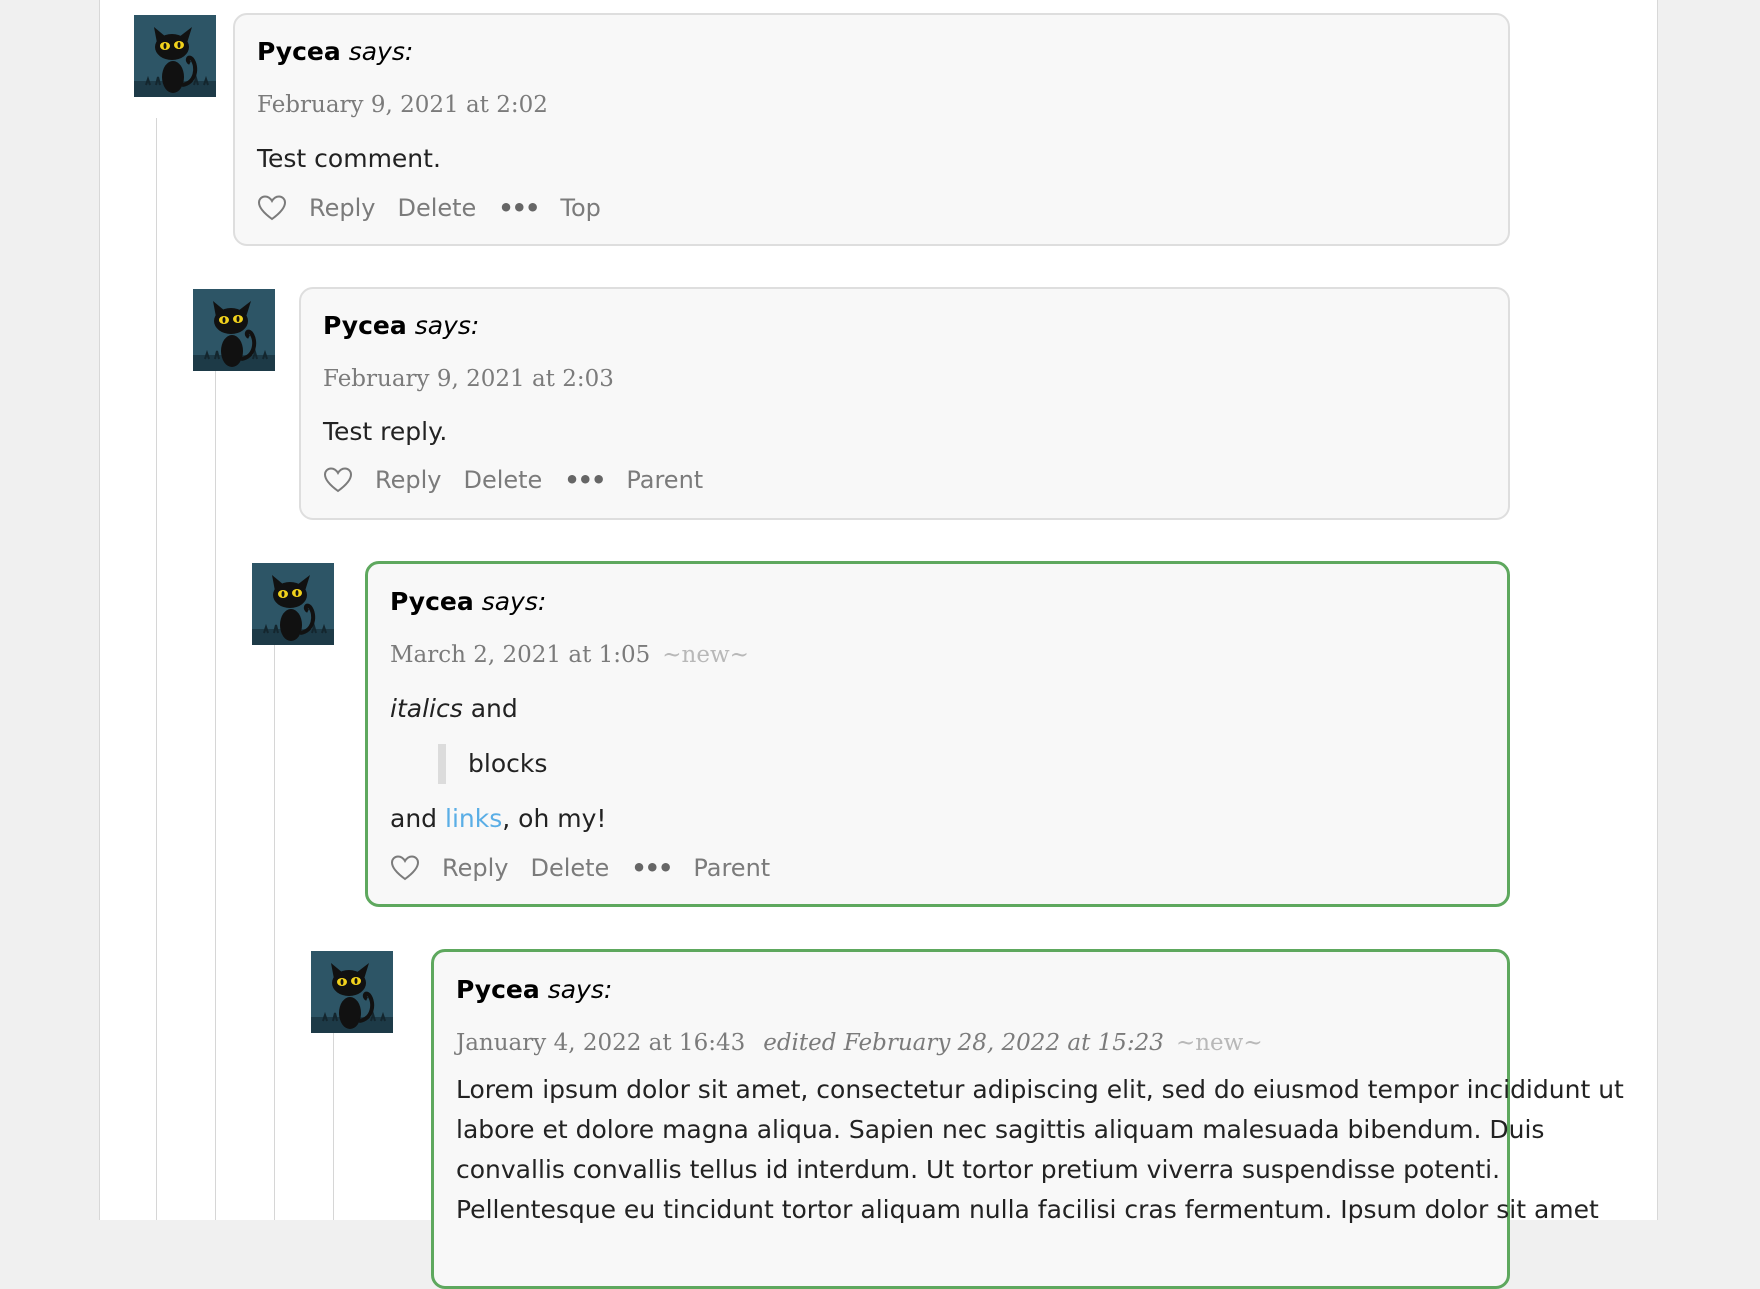 The height and width of the screenshot is (1289, 1760). I want to click on comment-date: February 9, 2021 at 2:03, so click(468, 379).